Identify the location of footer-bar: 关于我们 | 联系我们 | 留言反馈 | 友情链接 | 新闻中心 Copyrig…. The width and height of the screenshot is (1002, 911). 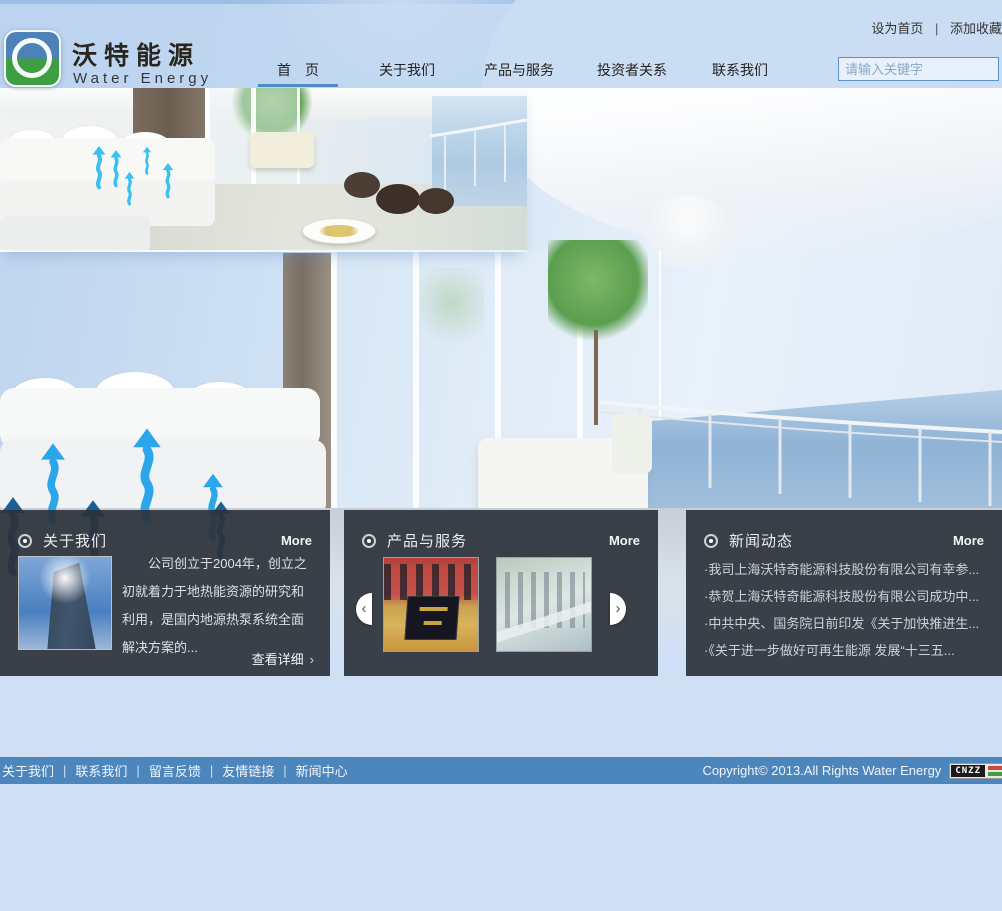
(501, 770).